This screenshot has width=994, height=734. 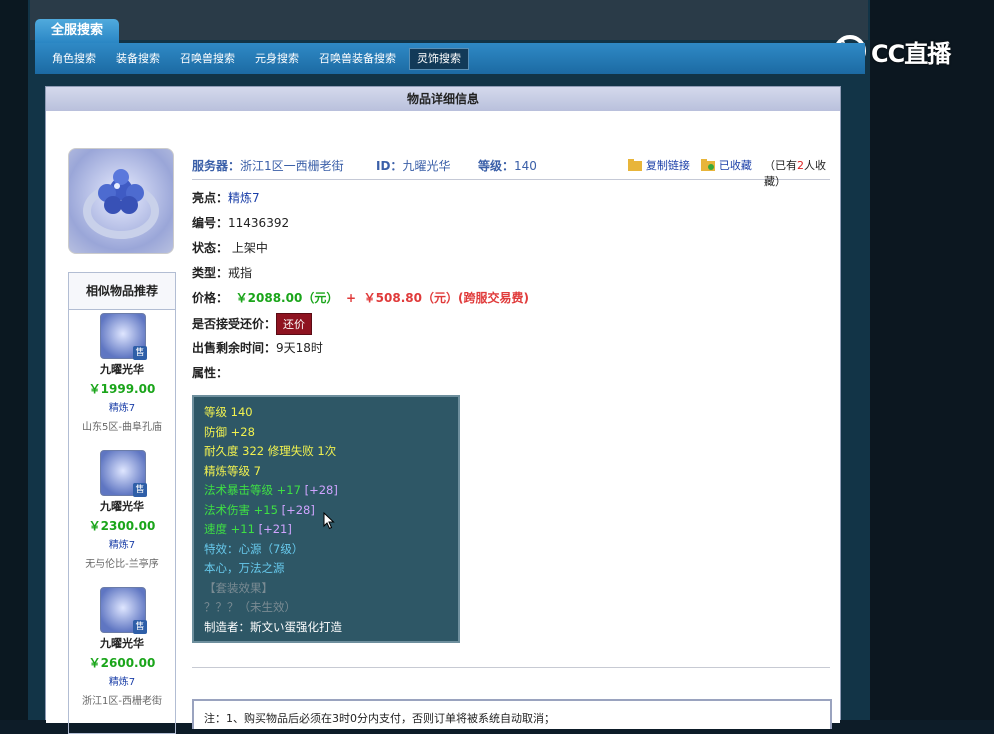 What do you see at coordinates (512, 714) in the screenshot?
I see `notice-box: 注：1、购买物品后必须在3时0分内支付，否则订单将被系统自动取消；` at bounding box center [512, 714].